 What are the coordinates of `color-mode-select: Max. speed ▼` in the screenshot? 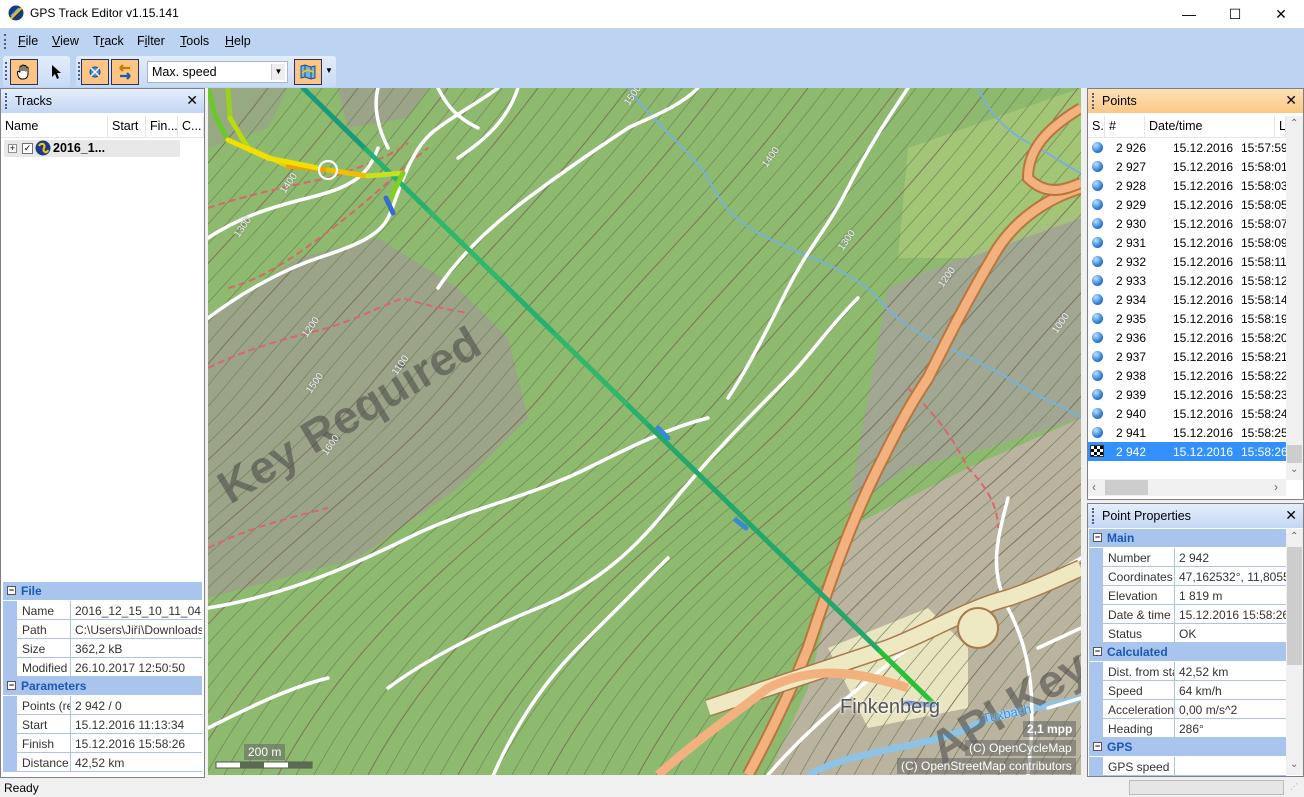 It's located at (217, 72).